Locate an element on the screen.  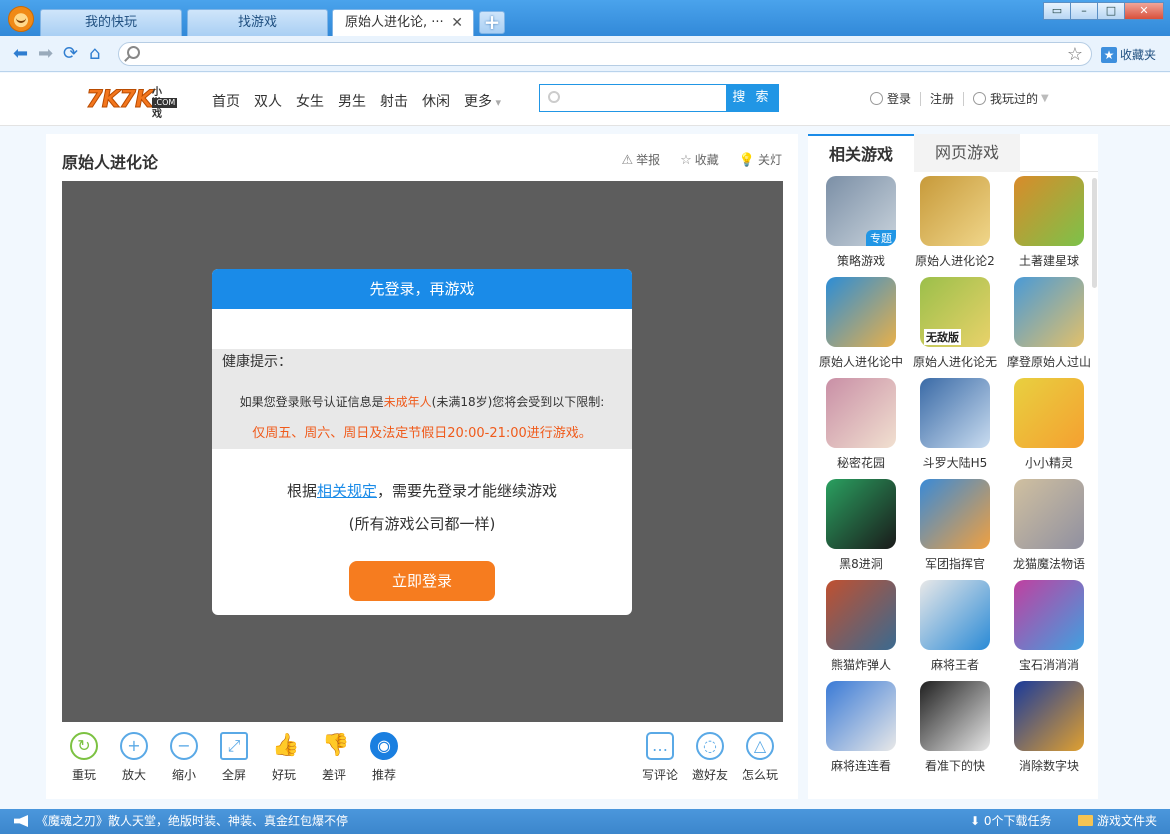
tab-web-games: 网页游戏 is located at coordinates (967, 153).